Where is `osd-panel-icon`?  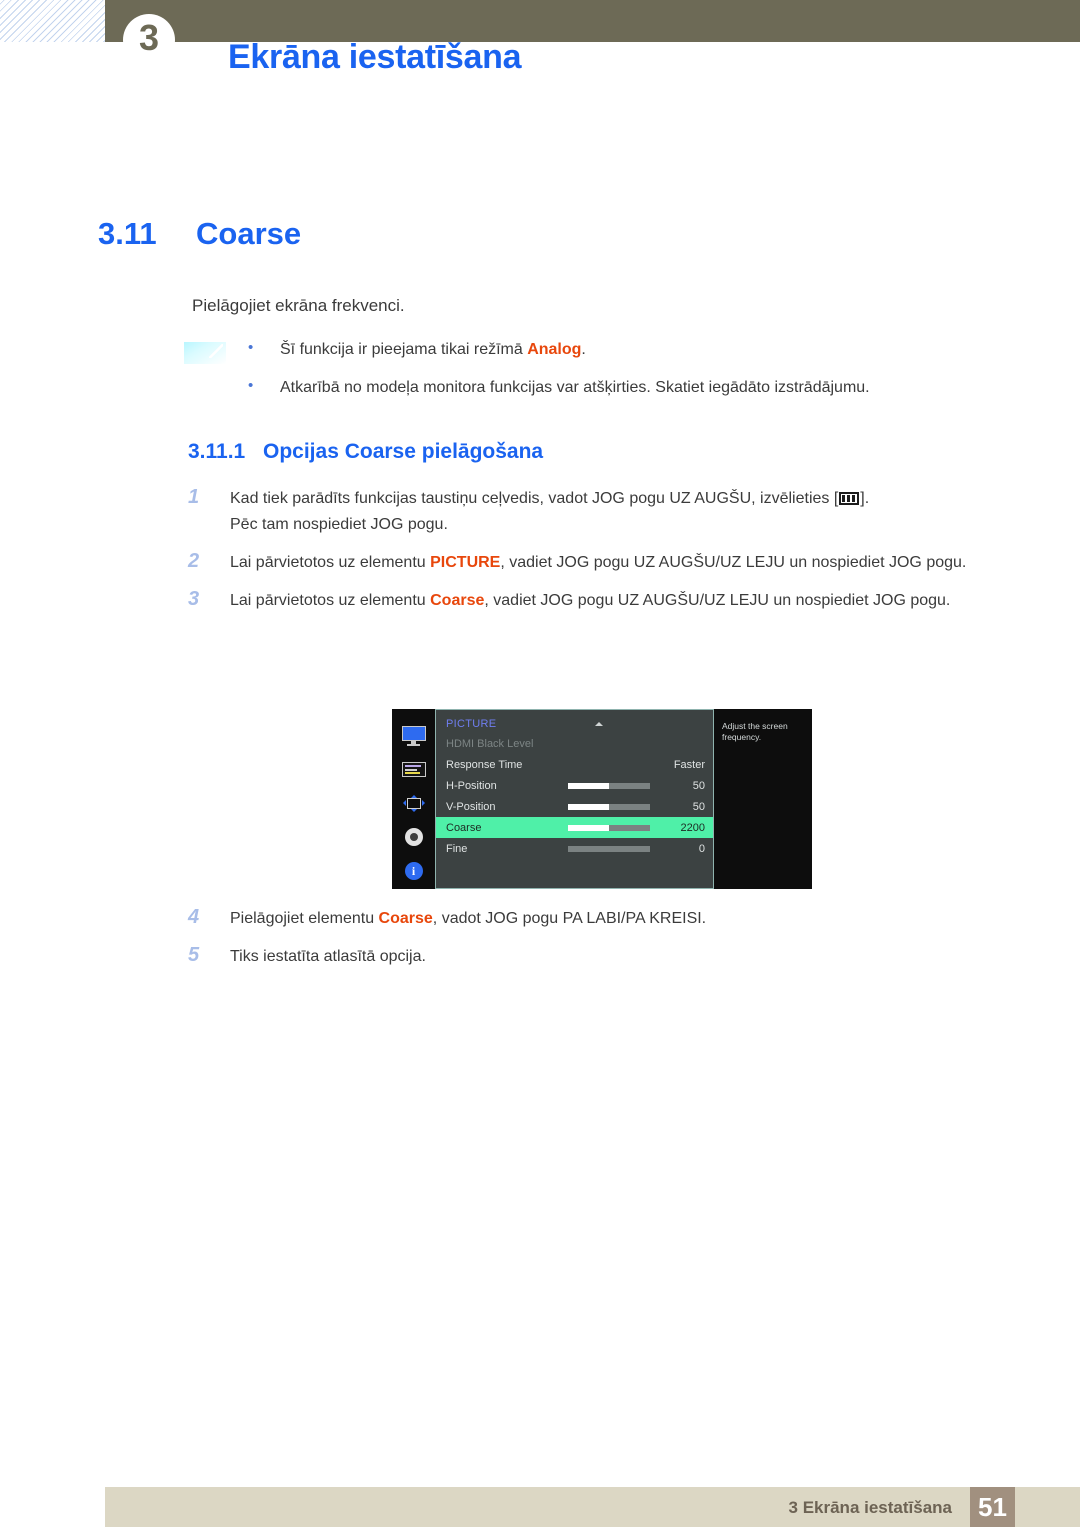 osd-panel-icon is located at coordinates (414, 770).